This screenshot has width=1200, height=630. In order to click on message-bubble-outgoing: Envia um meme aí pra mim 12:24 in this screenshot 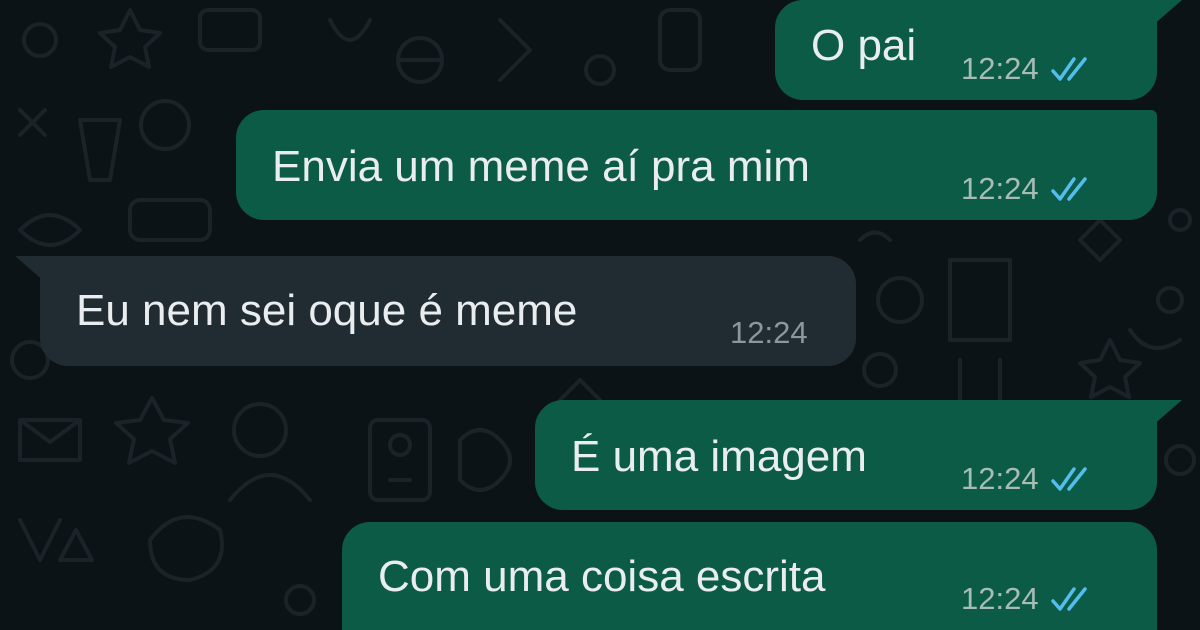, I will do `click(696, 165)`.